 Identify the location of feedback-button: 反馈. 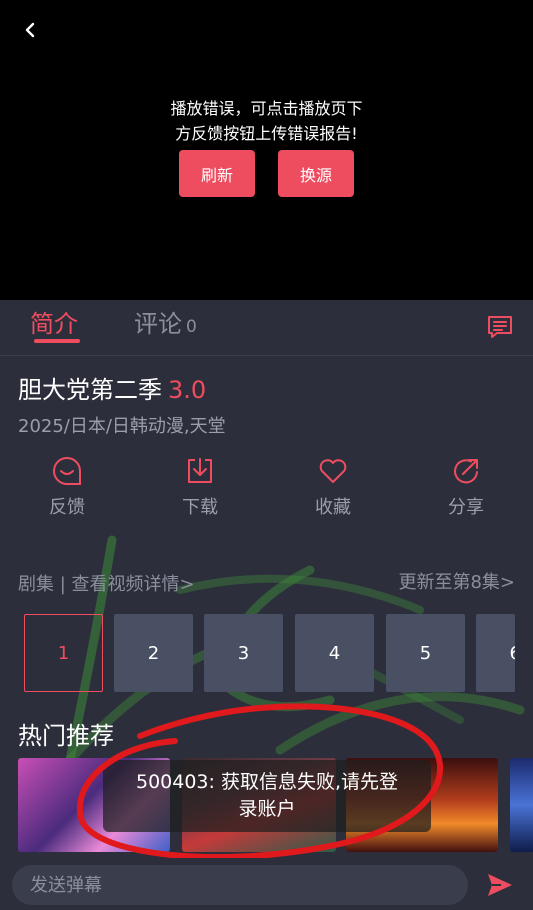
(67, 487).